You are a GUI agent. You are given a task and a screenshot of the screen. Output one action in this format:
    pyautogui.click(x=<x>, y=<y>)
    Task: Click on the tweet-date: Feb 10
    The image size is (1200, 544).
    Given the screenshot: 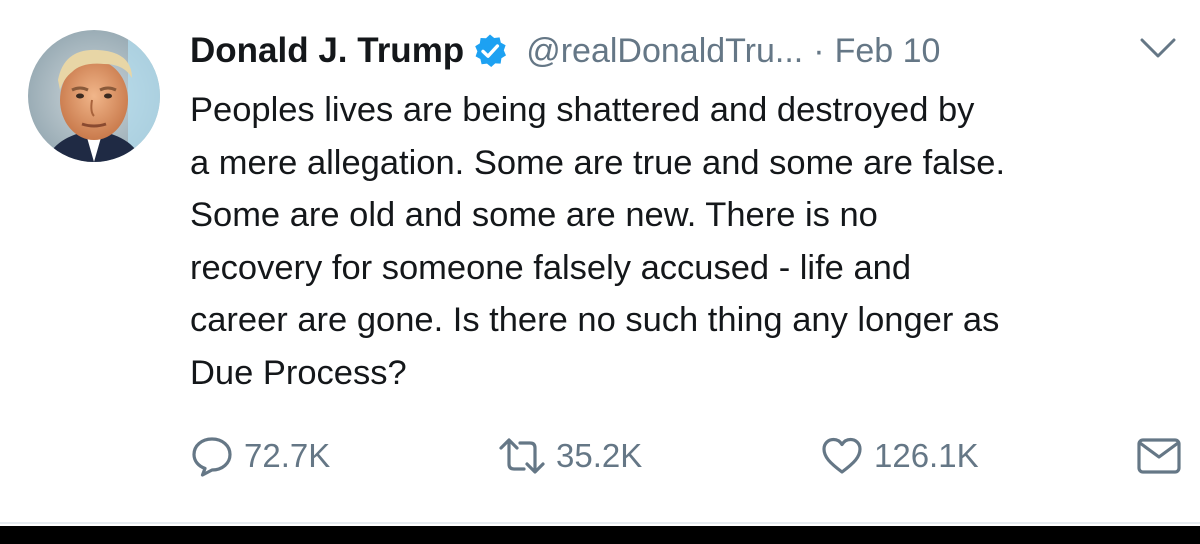 What is the action you would take?
    pyautogui.click(x=888, y=51)
    